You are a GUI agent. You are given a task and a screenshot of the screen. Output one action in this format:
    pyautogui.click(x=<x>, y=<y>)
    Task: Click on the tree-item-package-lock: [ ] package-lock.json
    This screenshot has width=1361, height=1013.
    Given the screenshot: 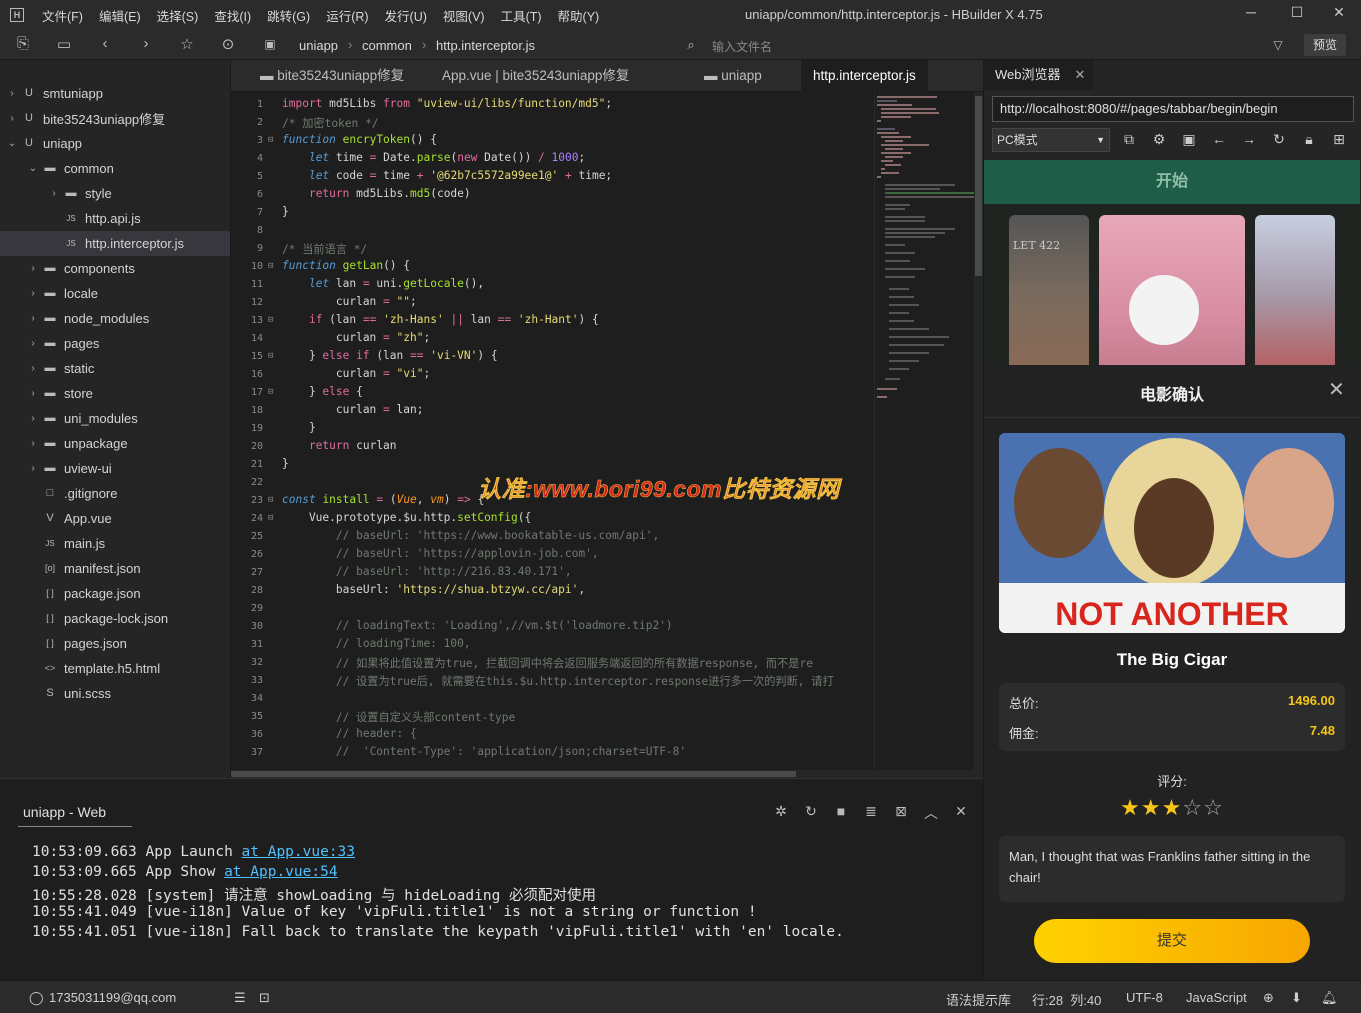 What is the action you would take?
    pyautogui.click(x=115, y=618)
    